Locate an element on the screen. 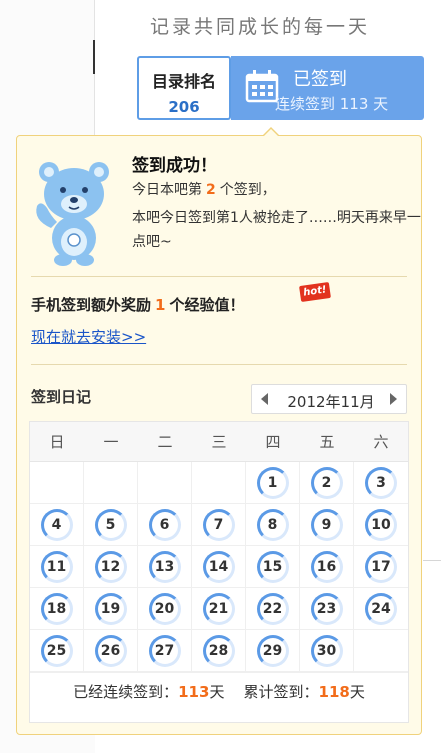 The image size is (441, 753). bear-mascot-icon is located at coordinates (72, 214).